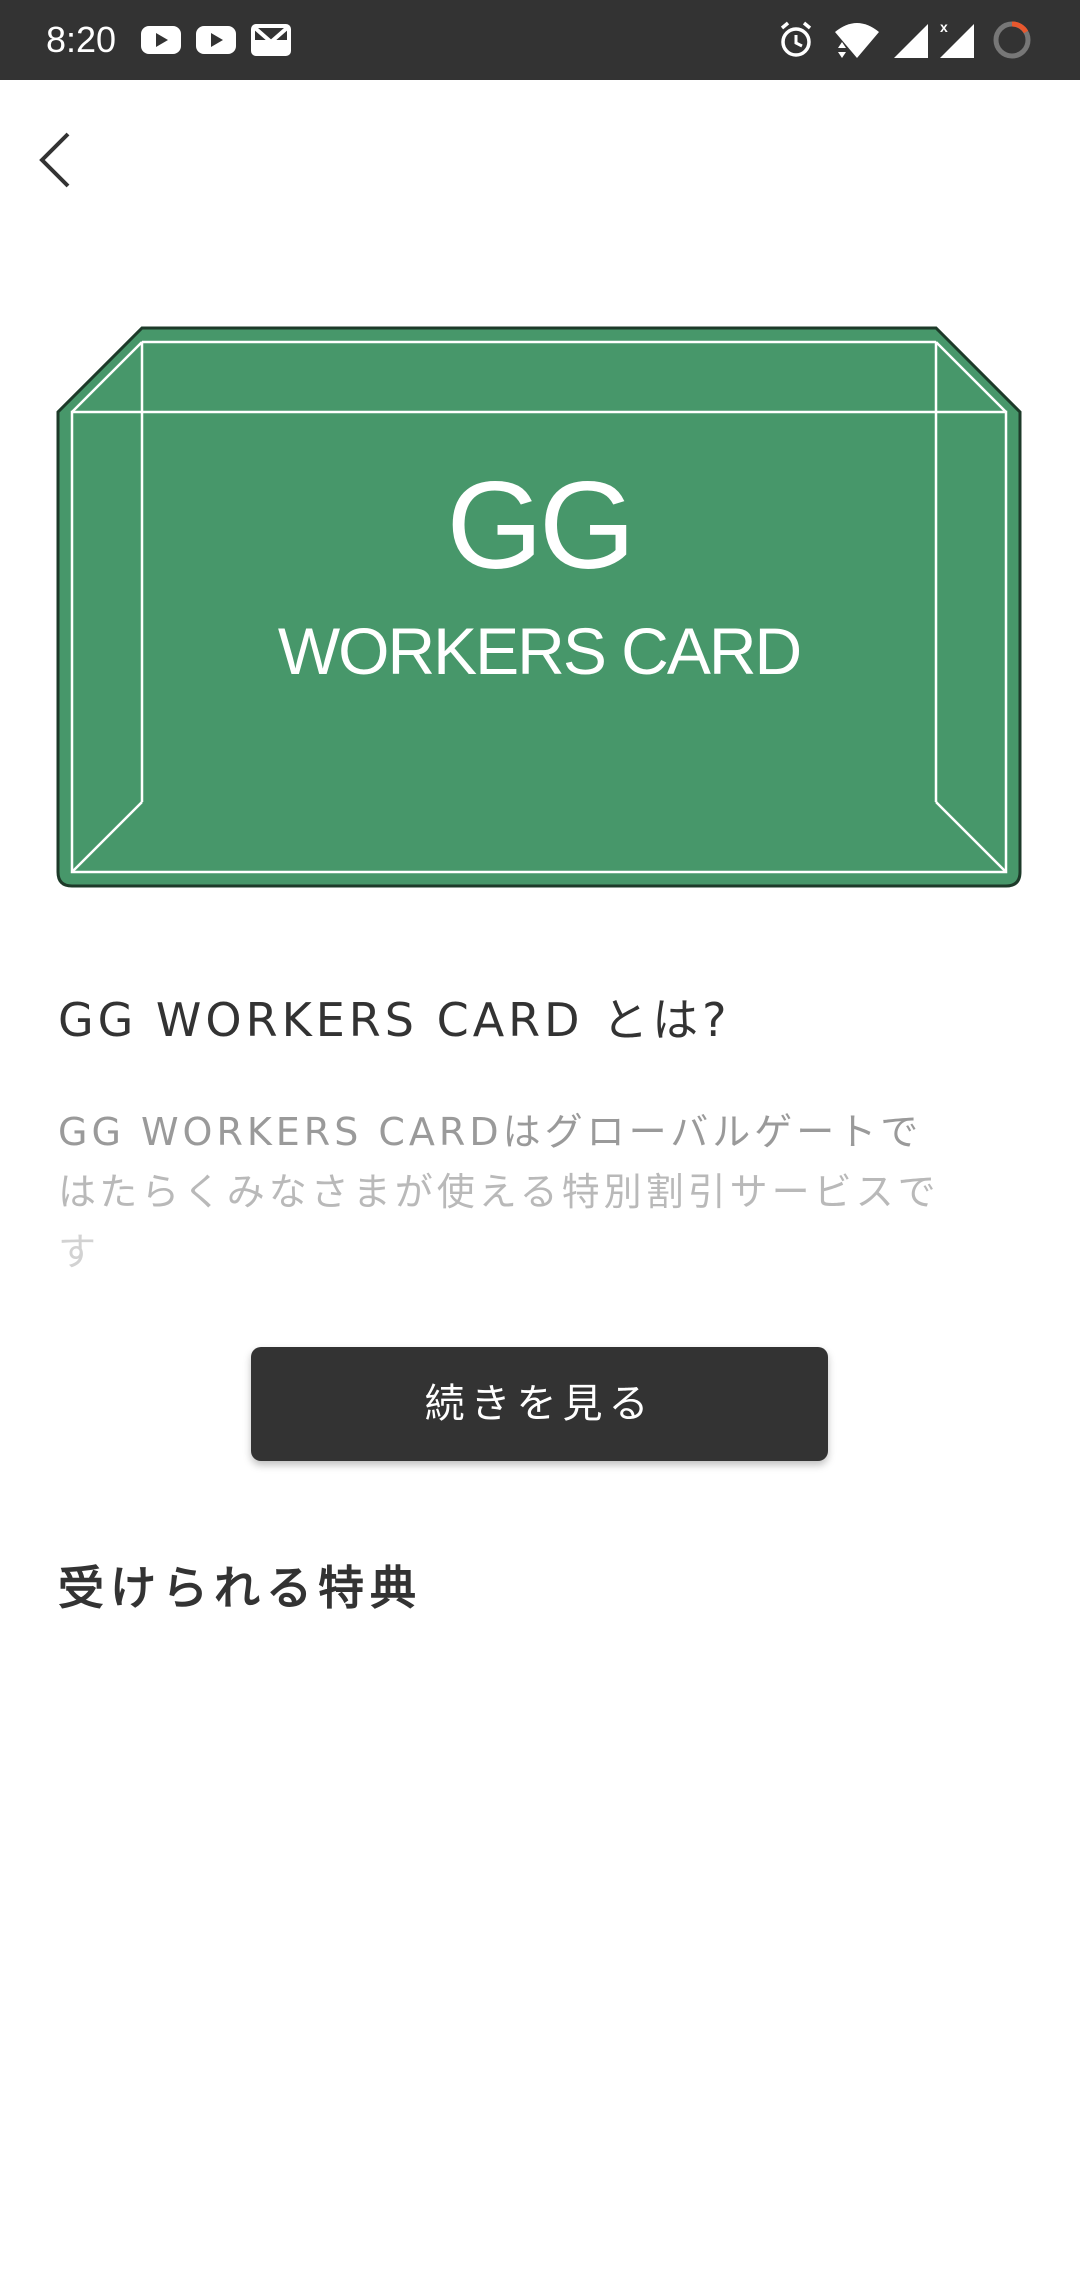 This screenshot has height=2280, width=1080. What do you see at coordinates (490, 1132) in the screenshot?
I see `description-line: GG WORKERS CARDはグローバルゲートで` at bounding box center [490, 1132].